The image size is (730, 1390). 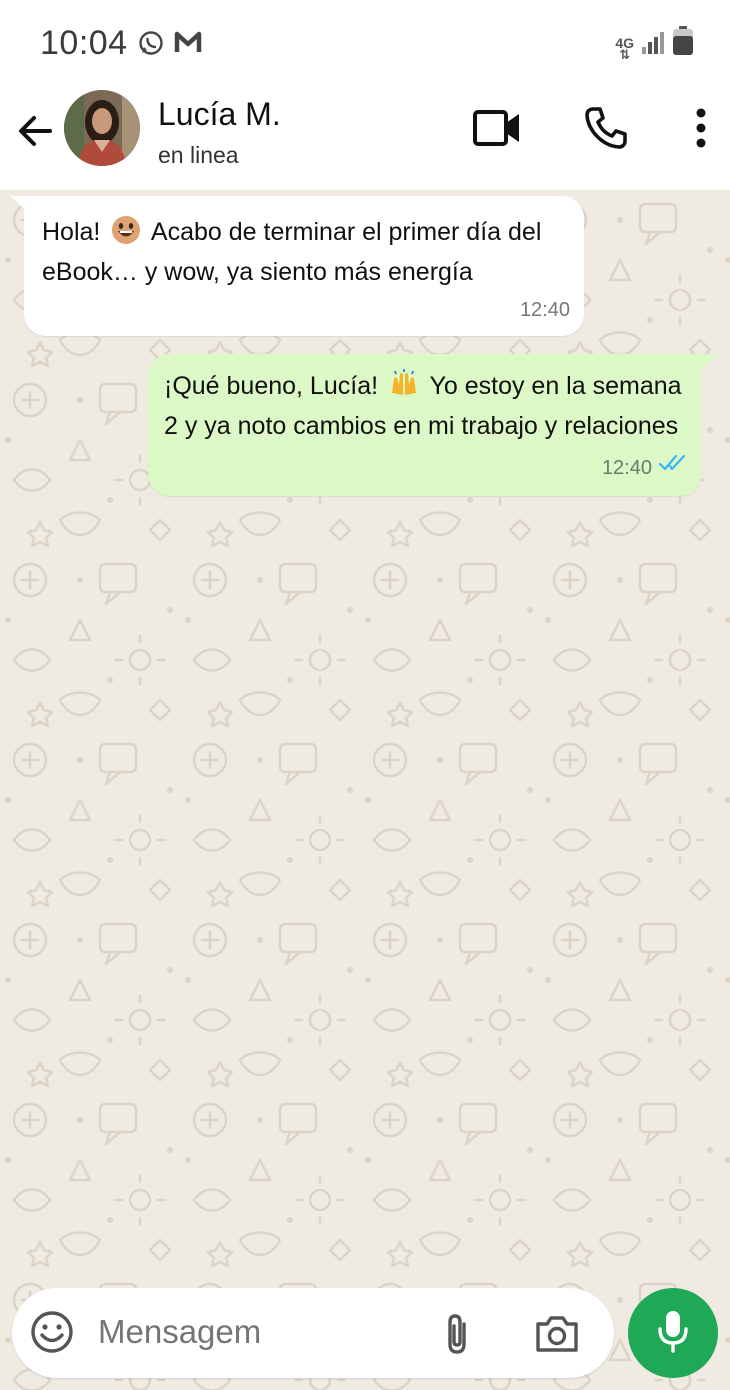 What do you see at coordinates (557, 1336) in the screenshot?
I see `camera-icon` at bounding box center [557, 1336].